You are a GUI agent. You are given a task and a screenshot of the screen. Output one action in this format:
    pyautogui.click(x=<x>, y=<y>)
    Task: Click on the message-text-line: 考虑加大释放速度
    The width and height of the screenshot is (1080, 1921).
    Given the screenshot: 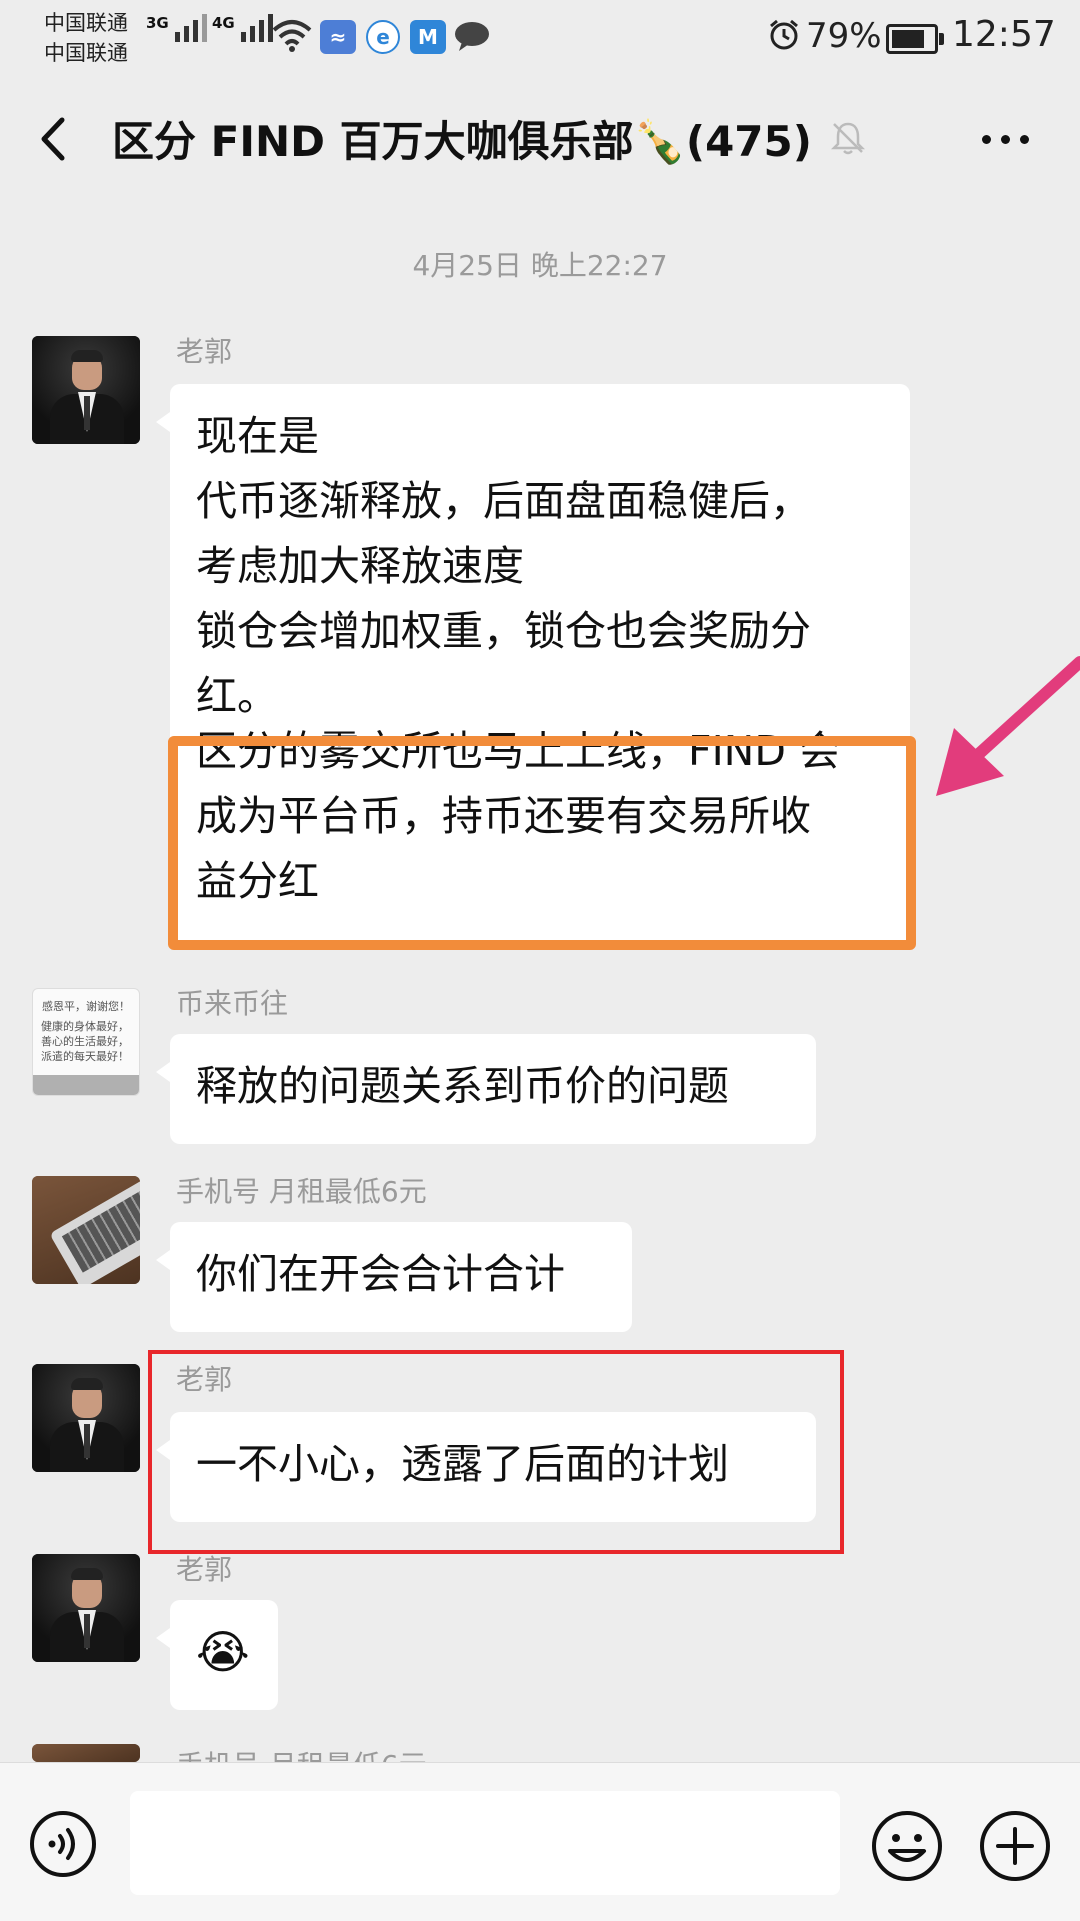 What is the action you would take?
    pyautogui.click(x=360, y=566)
    